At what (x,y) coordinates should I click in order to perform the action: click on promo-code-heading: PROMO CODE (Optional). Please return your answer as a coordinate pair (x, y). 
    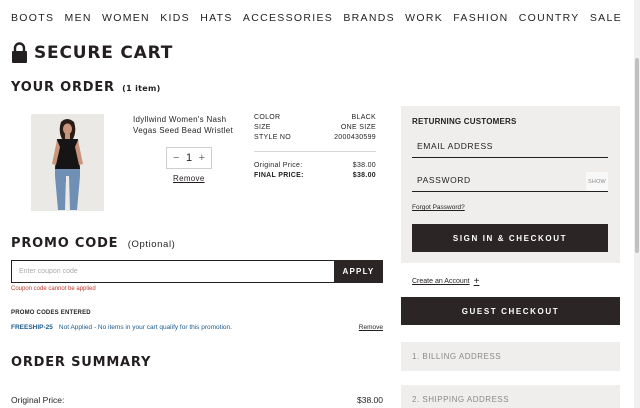
    Looking at the image, I should click on (93, 243).